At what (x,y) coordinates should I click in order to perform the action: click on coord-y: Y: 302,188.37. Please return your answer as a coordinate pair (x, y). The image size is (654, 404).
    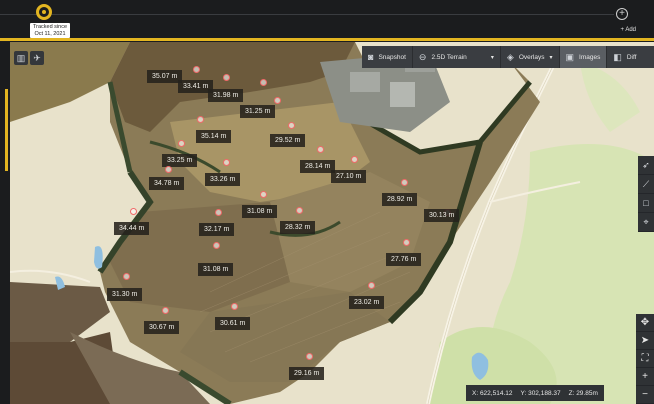
    Looking at the image, I should click on (540, 393).